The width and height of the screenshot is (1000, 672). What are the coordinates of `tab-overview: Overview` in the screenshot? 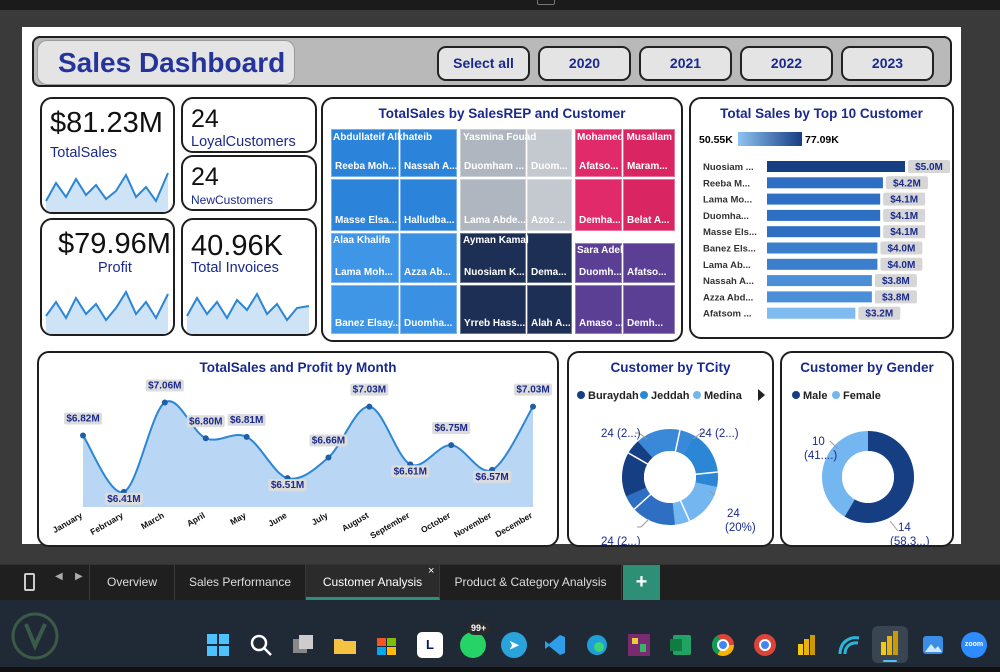 It's located at (132, 582).